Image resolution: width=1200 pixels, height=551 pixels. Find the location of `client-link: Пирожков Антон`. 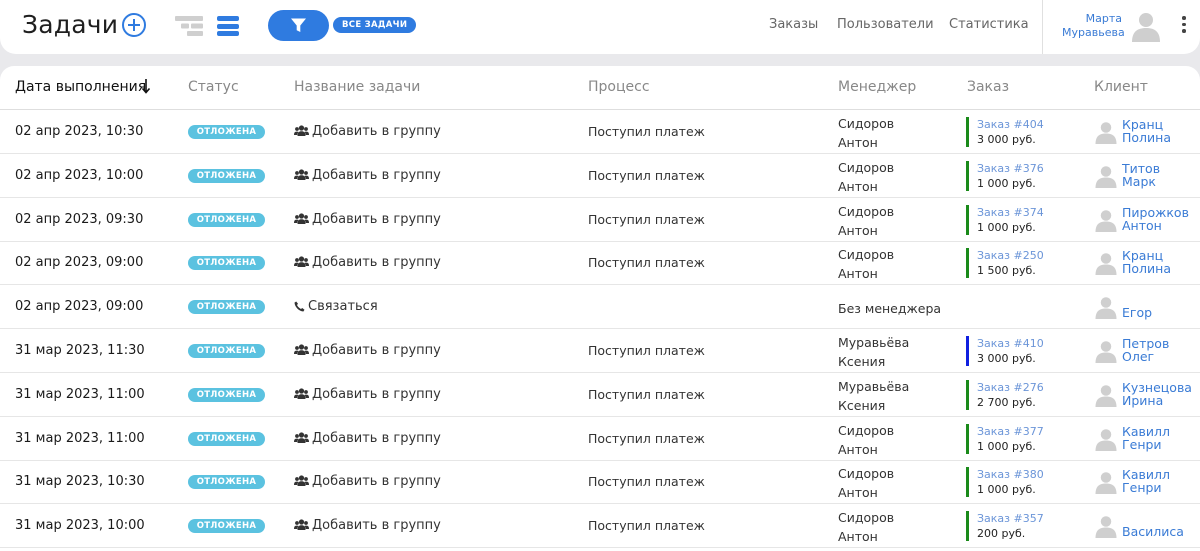

client-link: Пирожков Антон is located at coordinates (1155, 219).